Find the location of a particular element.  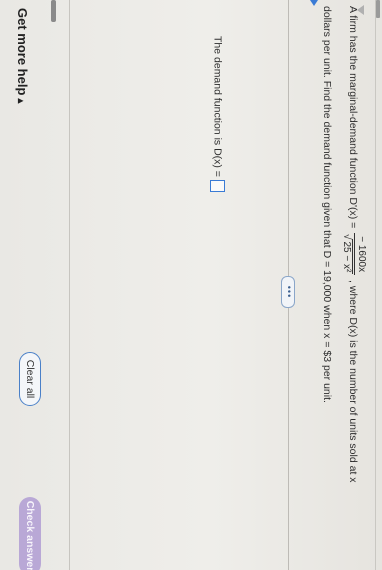

fraction-denominator: √25 − x² is located at coordinates (347, 254).